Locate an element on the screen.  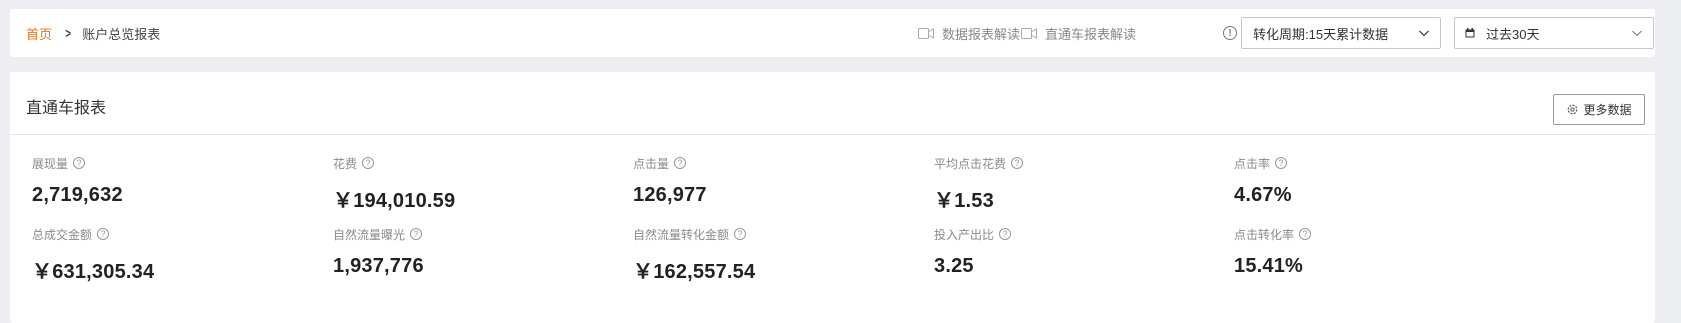
metric-label: 点击率 is located at coordinates (1252, 163).